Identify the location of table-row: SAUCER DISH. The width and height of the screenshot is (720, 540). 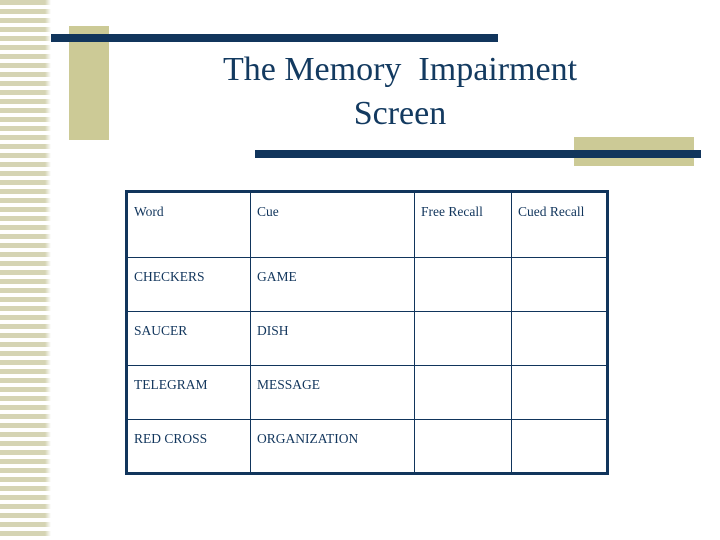
(367, 338).